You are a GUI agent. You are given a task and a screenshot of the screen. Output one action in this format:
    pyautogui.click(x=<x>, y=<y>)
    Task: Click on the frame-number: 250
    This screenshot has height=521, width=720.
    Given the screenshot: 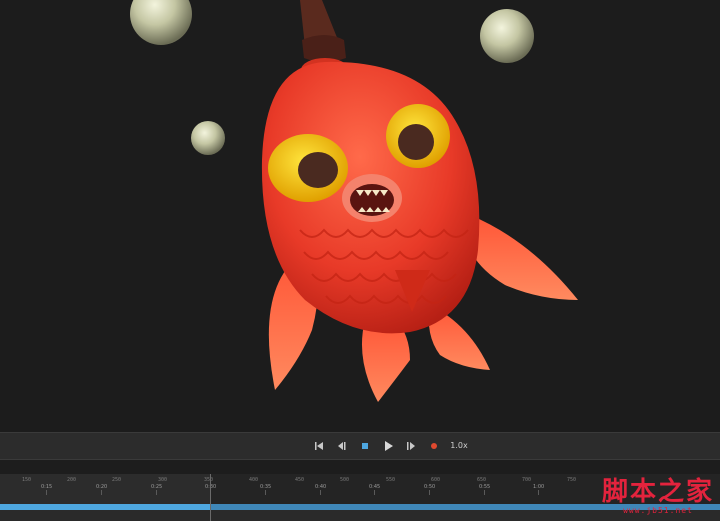 What is the action you would take?
    pyautogui.click(x=117, y=480)
    